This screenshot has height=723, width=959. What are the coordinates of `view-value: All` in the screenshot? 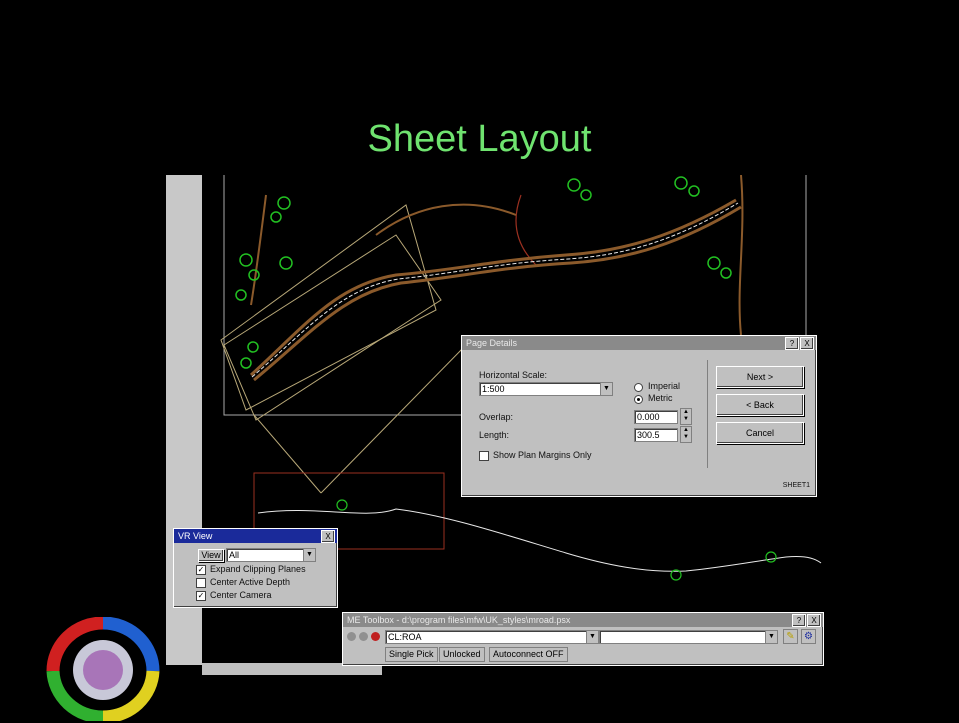 It's located at (234, 555).